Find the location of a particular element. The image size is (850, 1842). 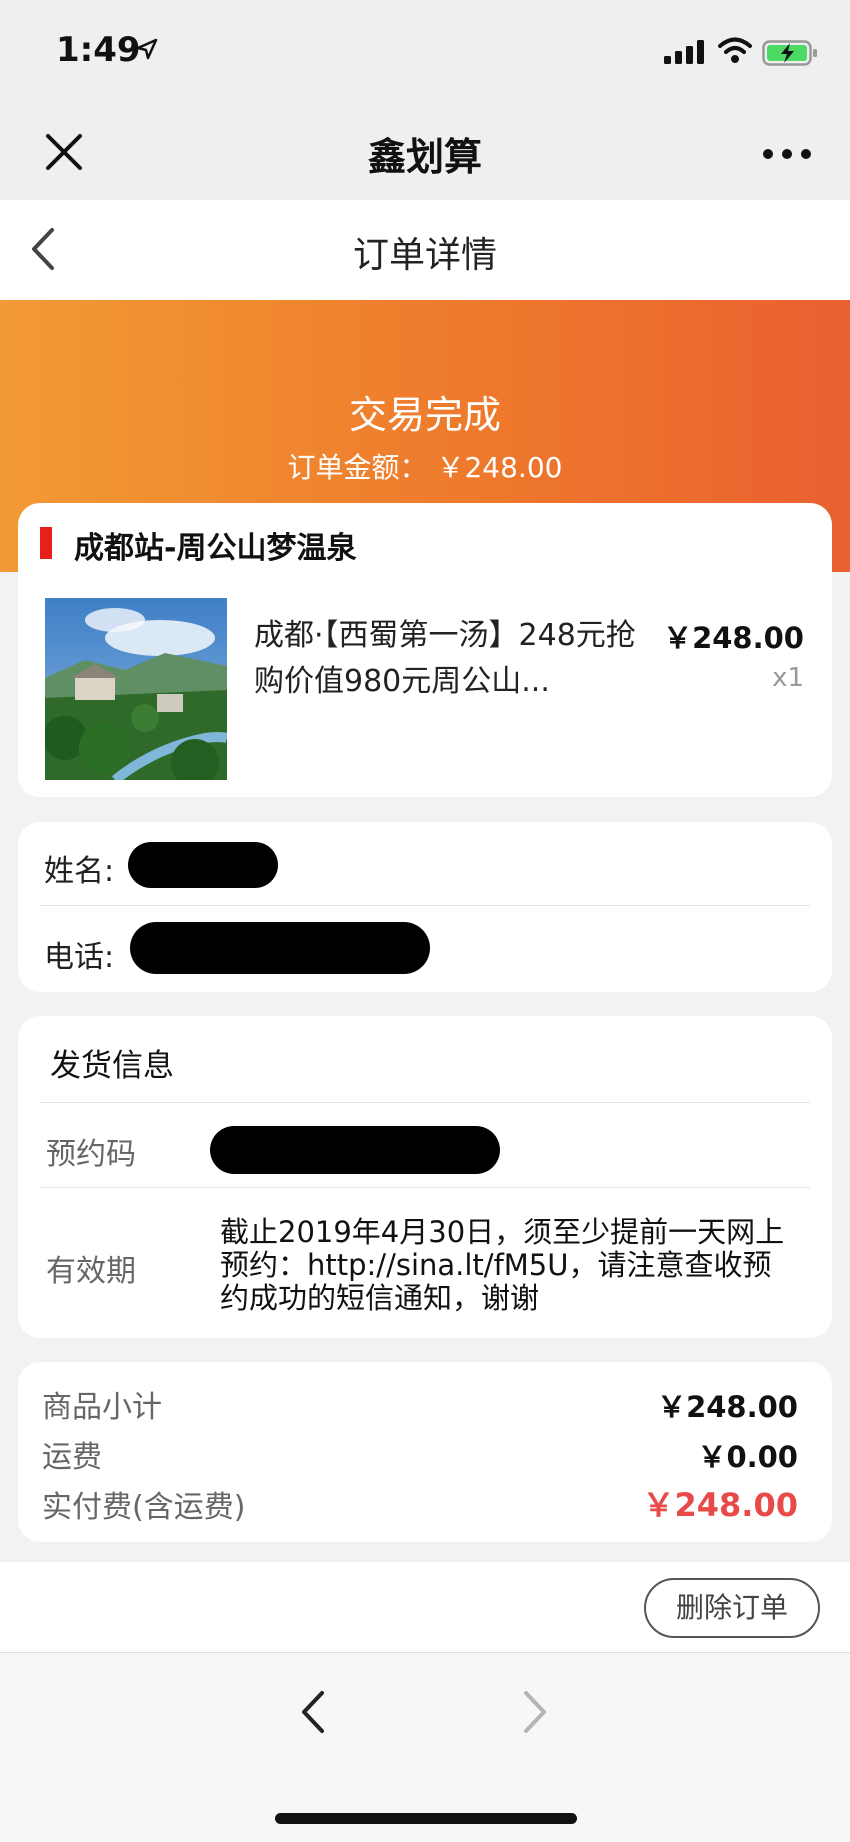

app-title: 鑫划算 is located at coordinates (424, 157).